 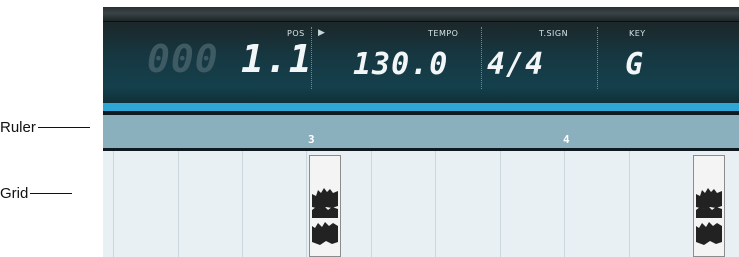 I want to click on position-ghost-digits: 000, so click(x=183, y=59).